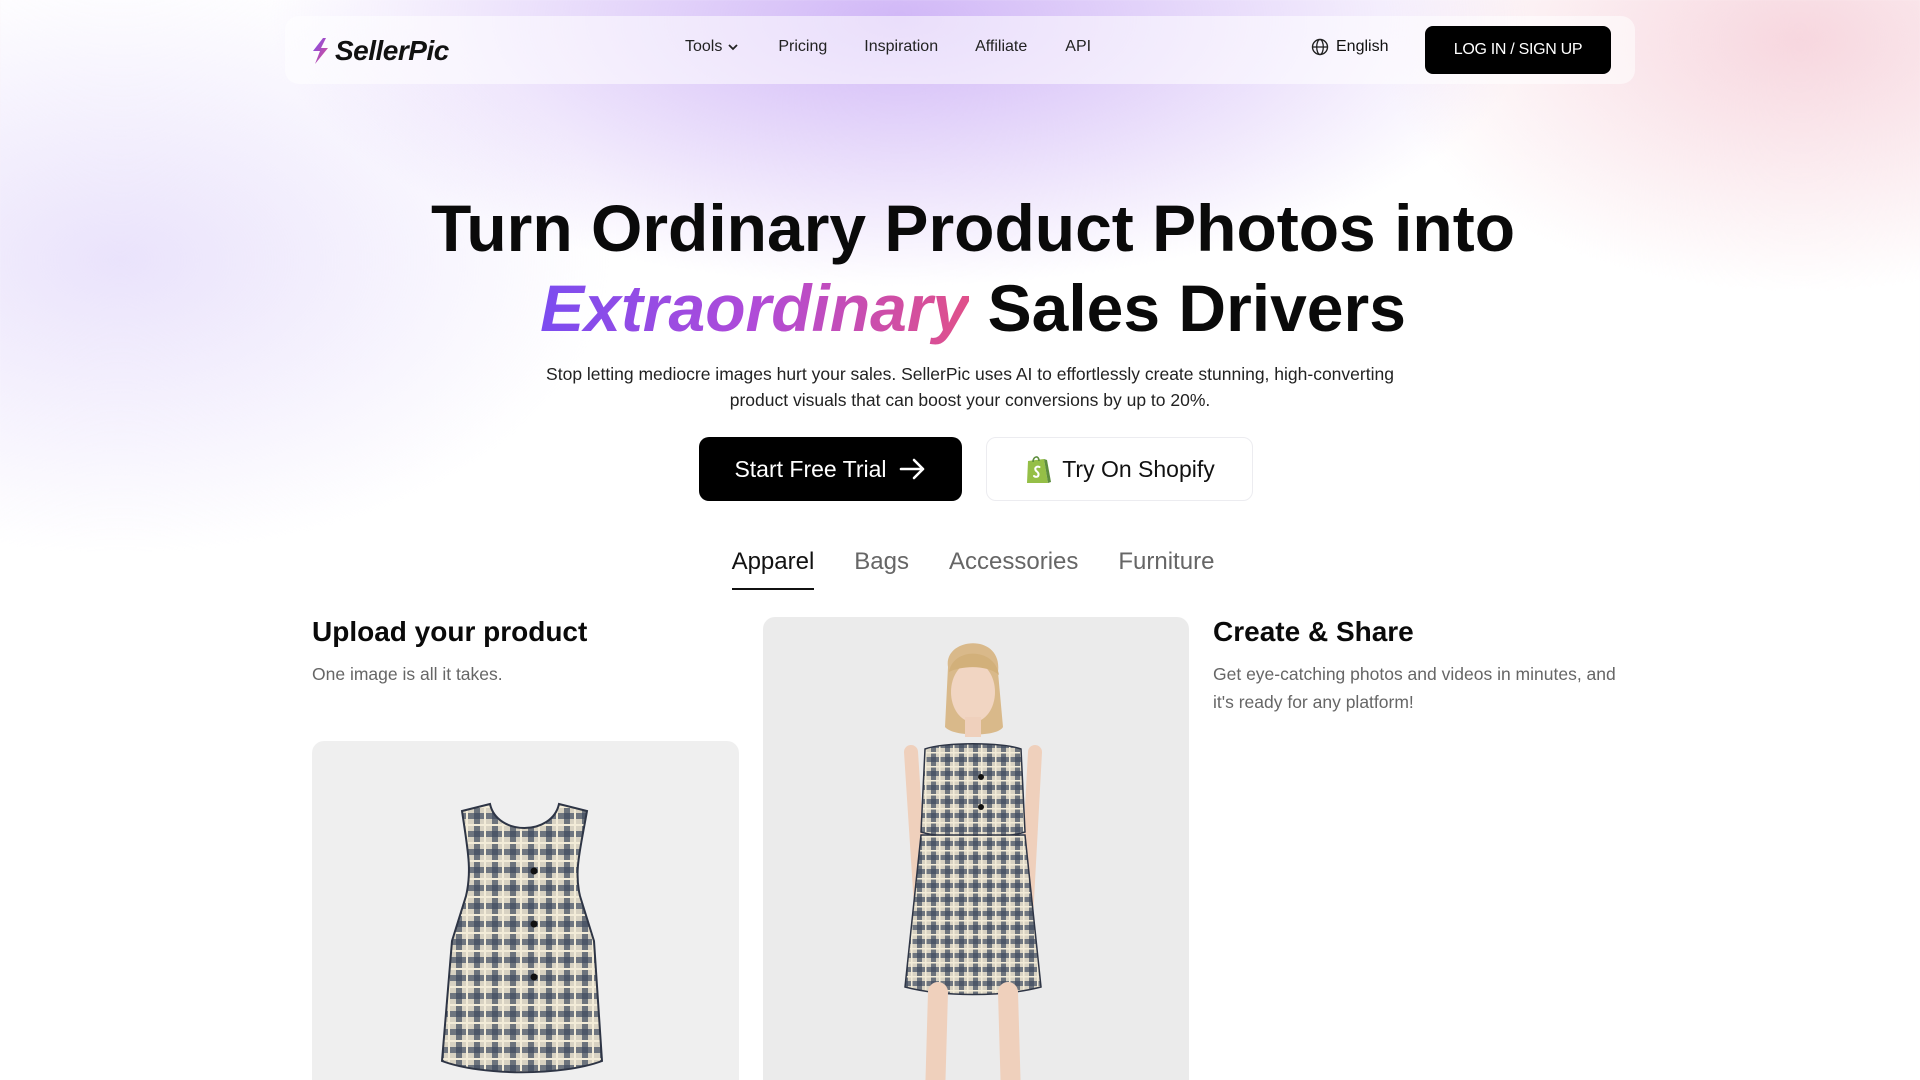 This screenshot has width=1920, height=1080. Describe the element at coordinates (901, 47) in the screenshot. I see `nav-inspiration: Inspiration` at that location.